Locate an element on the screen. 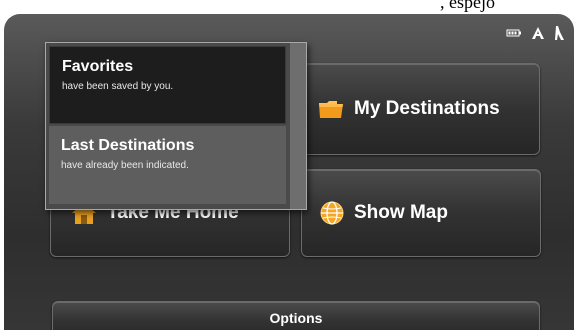 This screenshot has height=330, width=574. options-button: Options is located at coordinates (296, 315).